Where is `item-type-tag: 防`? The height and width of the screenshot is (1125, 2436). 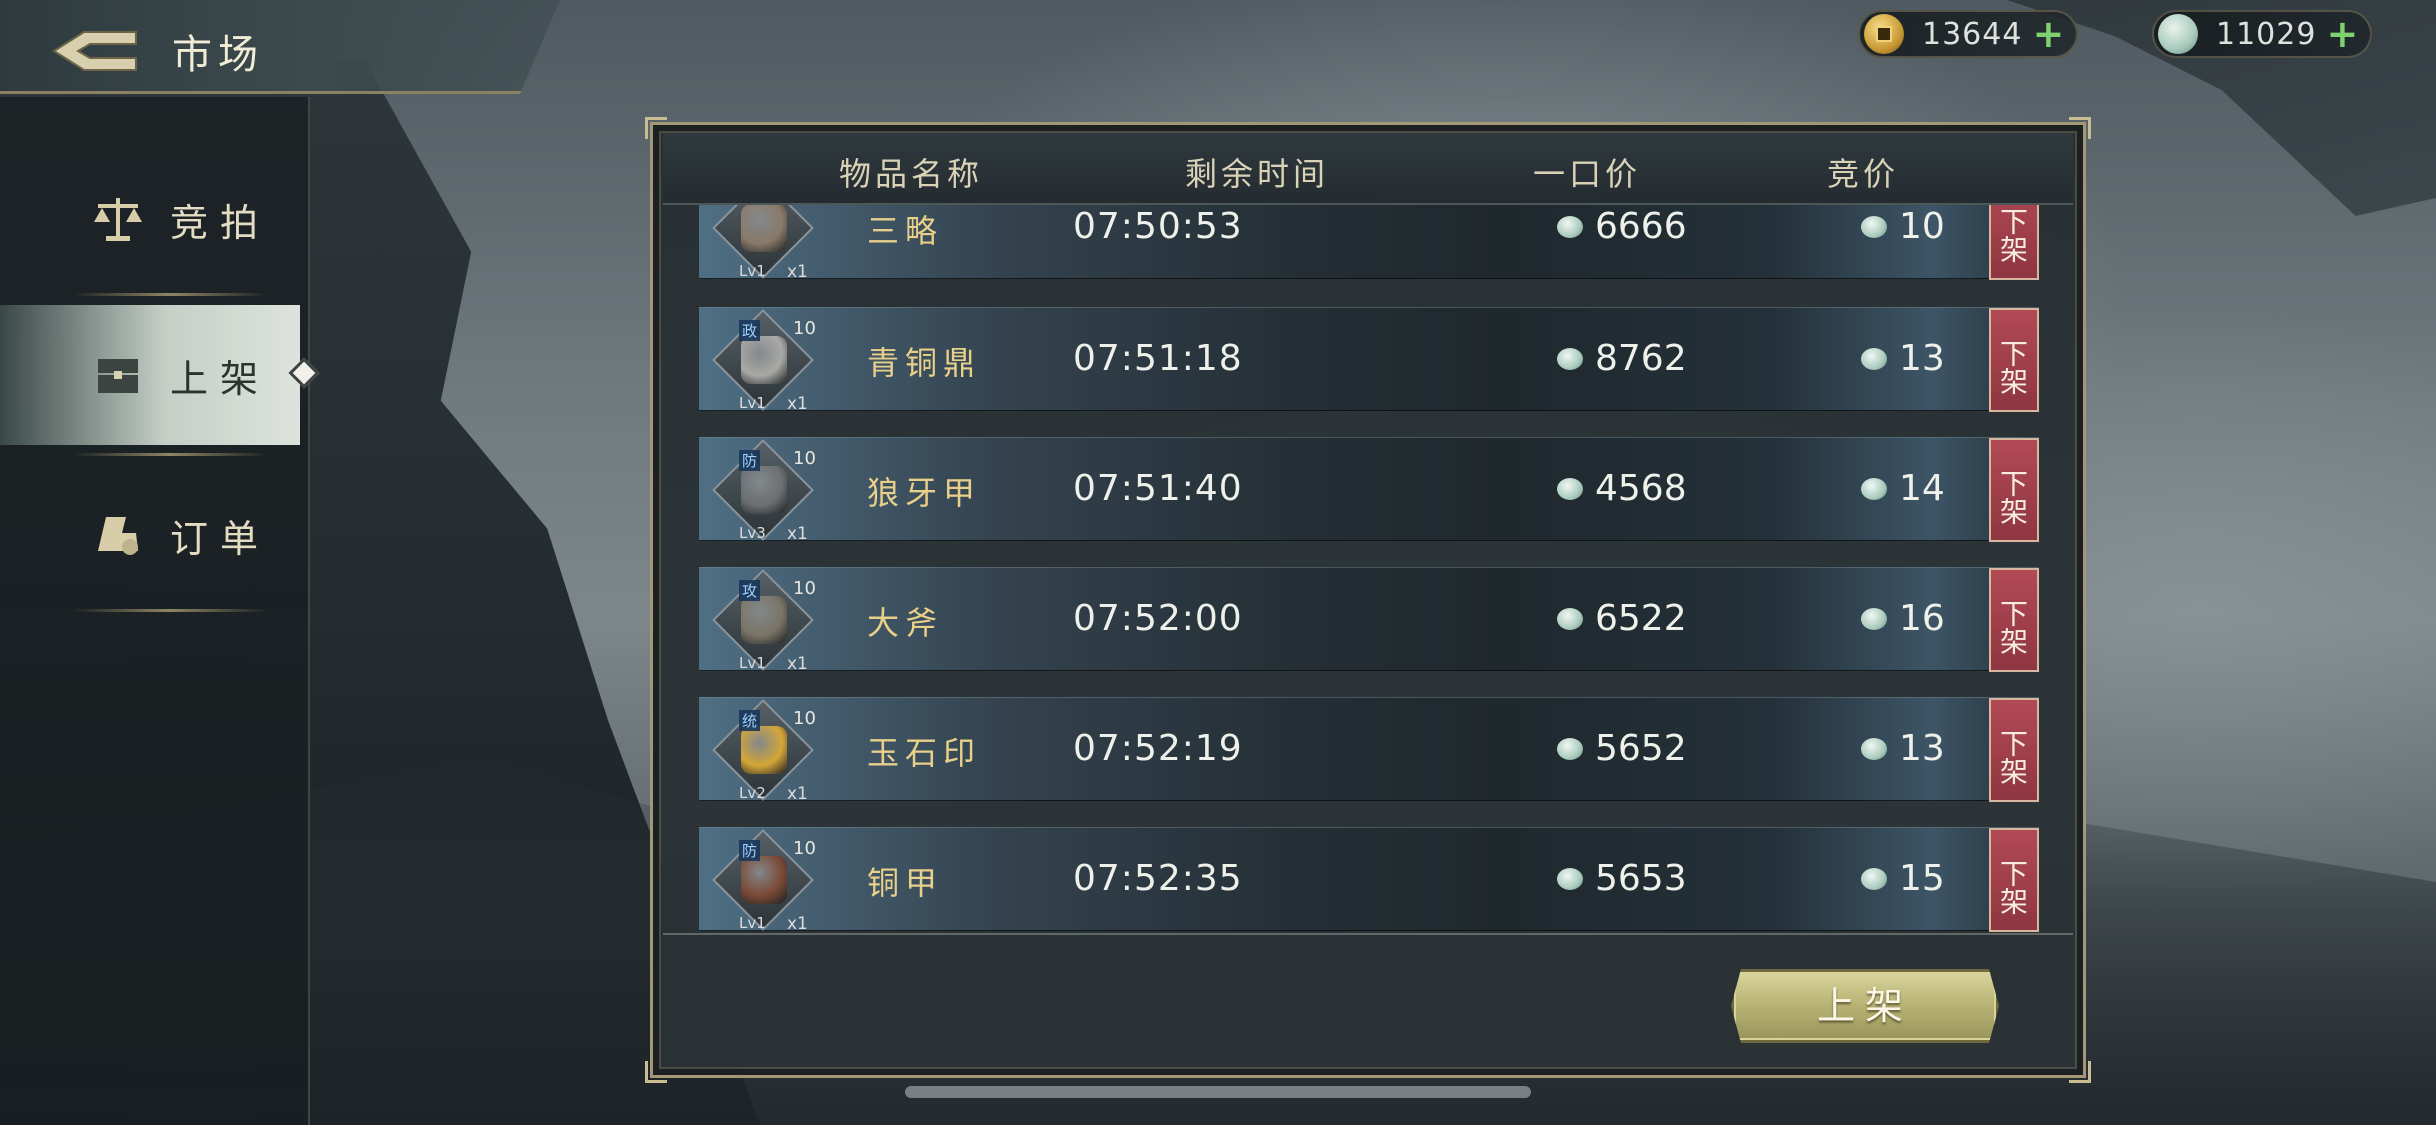
item-type-tag: 防 is located at coordinates (750, 460).